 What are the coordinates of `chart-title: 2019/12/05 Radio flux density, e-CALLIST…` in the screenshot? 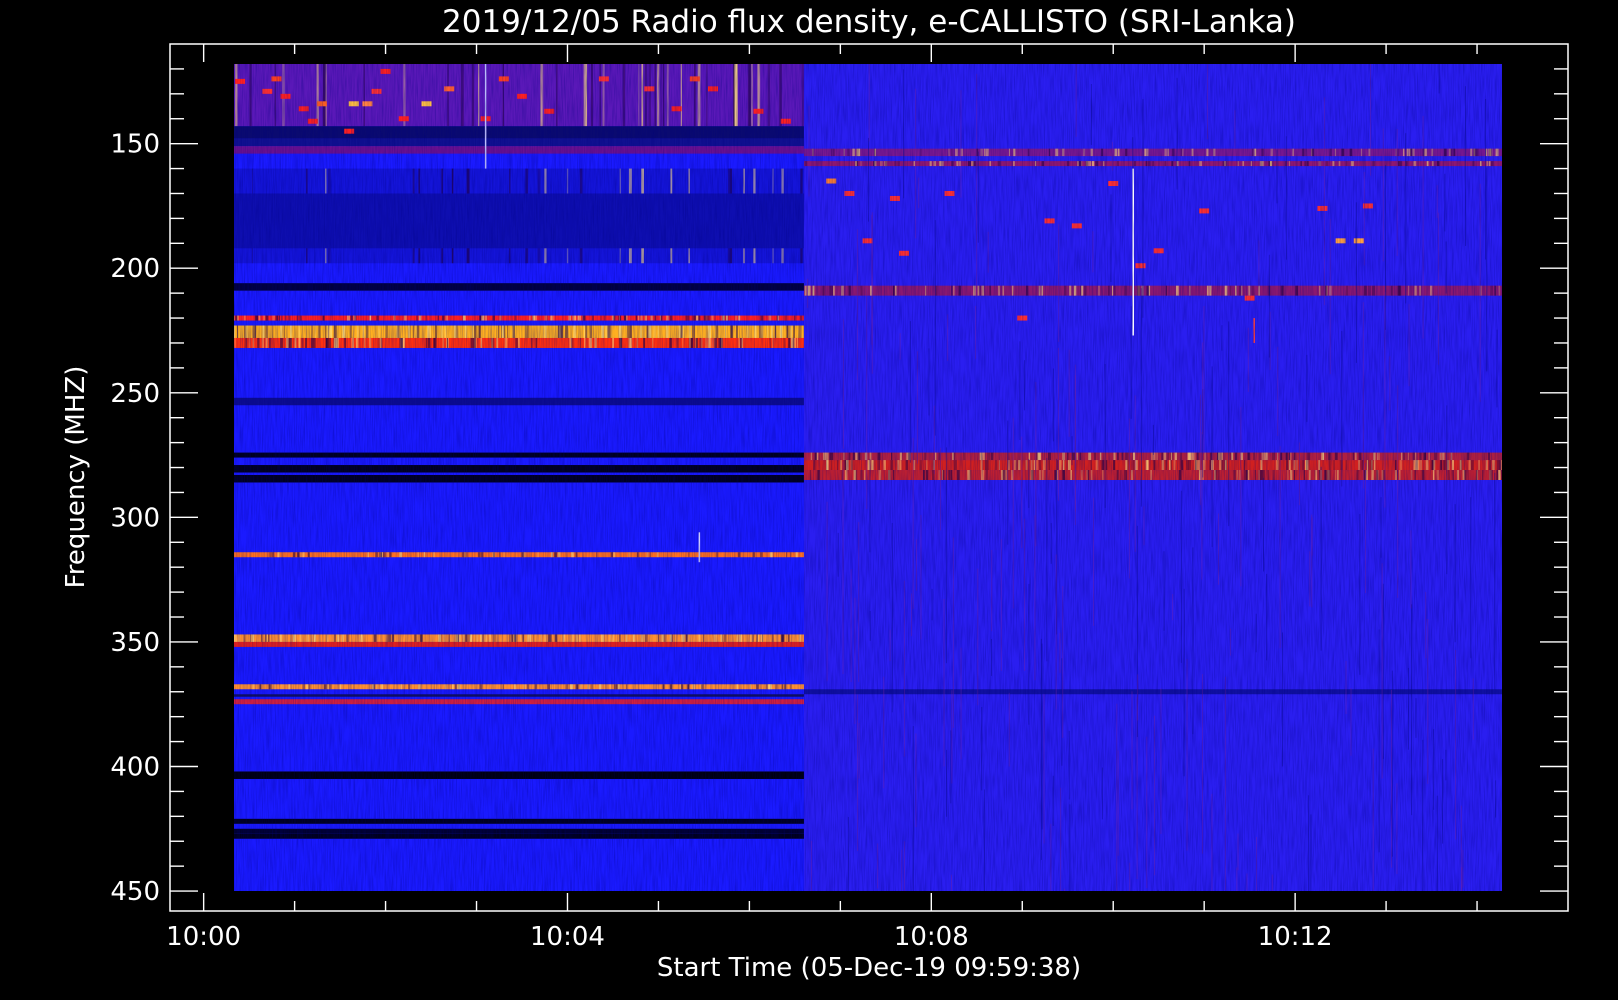 It's located at (869, 22).